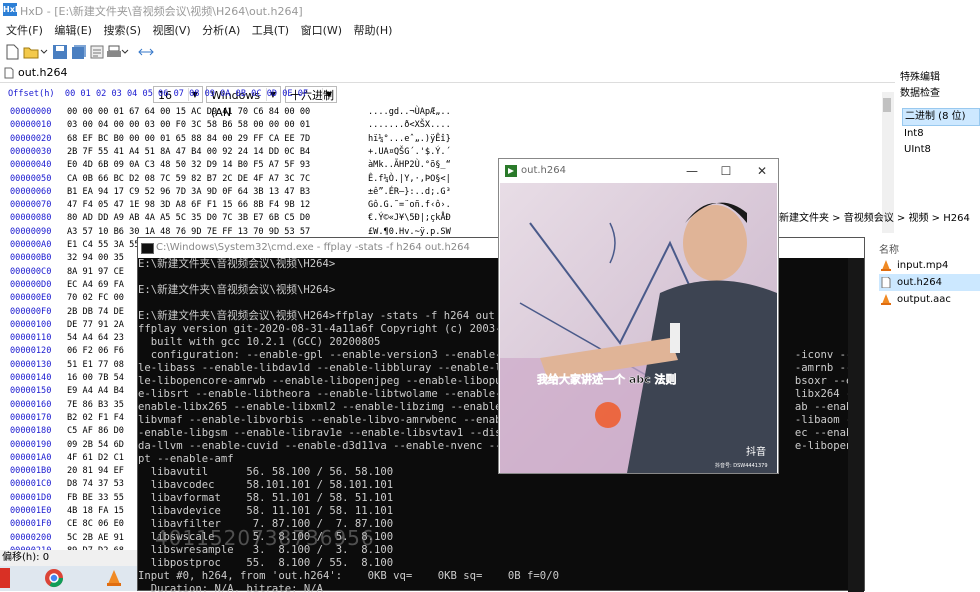  Describe the element at coordinates (929, 249) in the screenshot. I see `column-header-name: 名称` at that location.